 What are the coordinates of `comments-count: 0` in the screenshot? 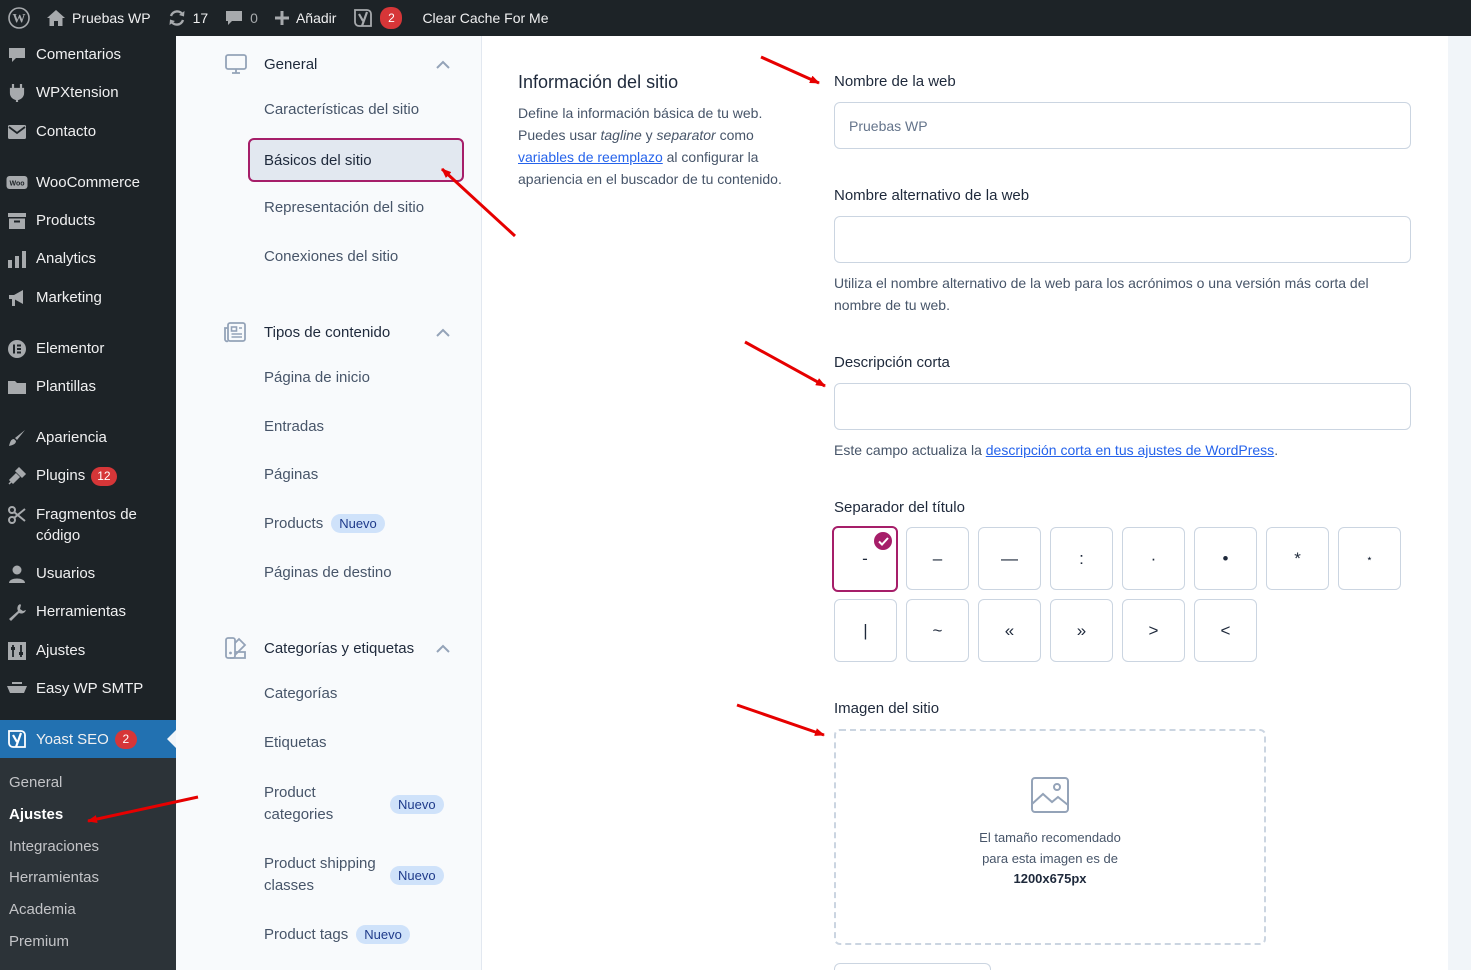 It's located at (254, 18).